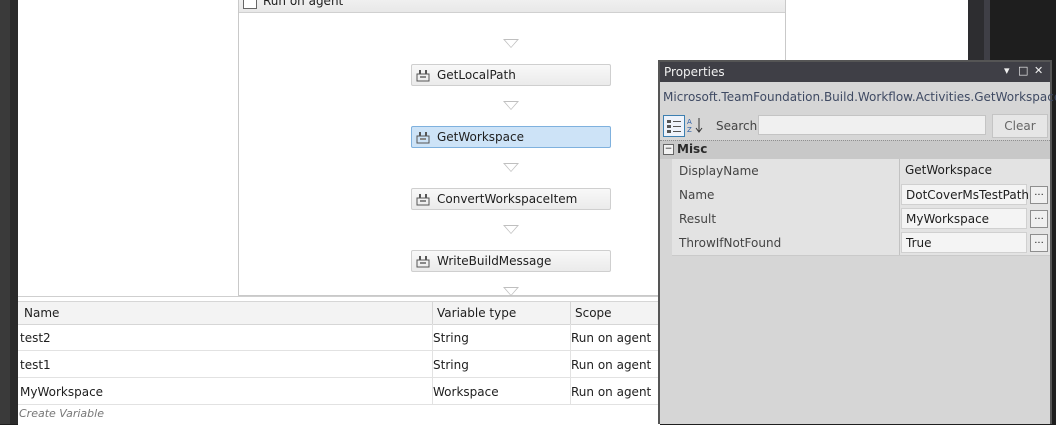 The image size is (1056, 425). Describe the element at coordinates (35, 365) in the screenshot. I see `variable-name: test1` at that location.